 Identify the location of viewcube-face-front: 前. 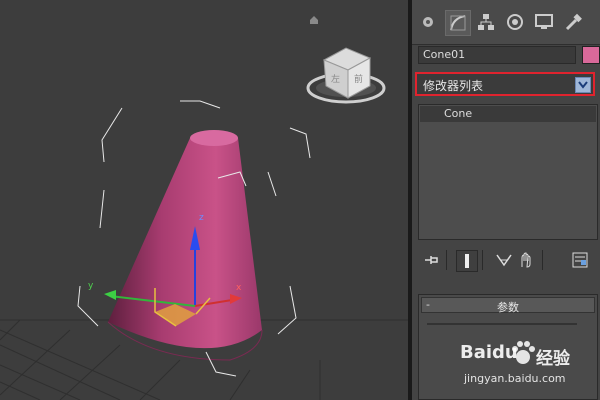
(358, 79).